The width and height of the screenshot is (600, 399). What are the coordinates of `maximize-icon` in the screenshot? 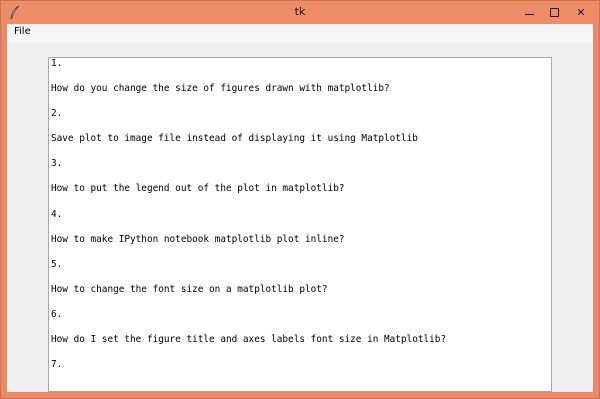 It's located at (554, 12).